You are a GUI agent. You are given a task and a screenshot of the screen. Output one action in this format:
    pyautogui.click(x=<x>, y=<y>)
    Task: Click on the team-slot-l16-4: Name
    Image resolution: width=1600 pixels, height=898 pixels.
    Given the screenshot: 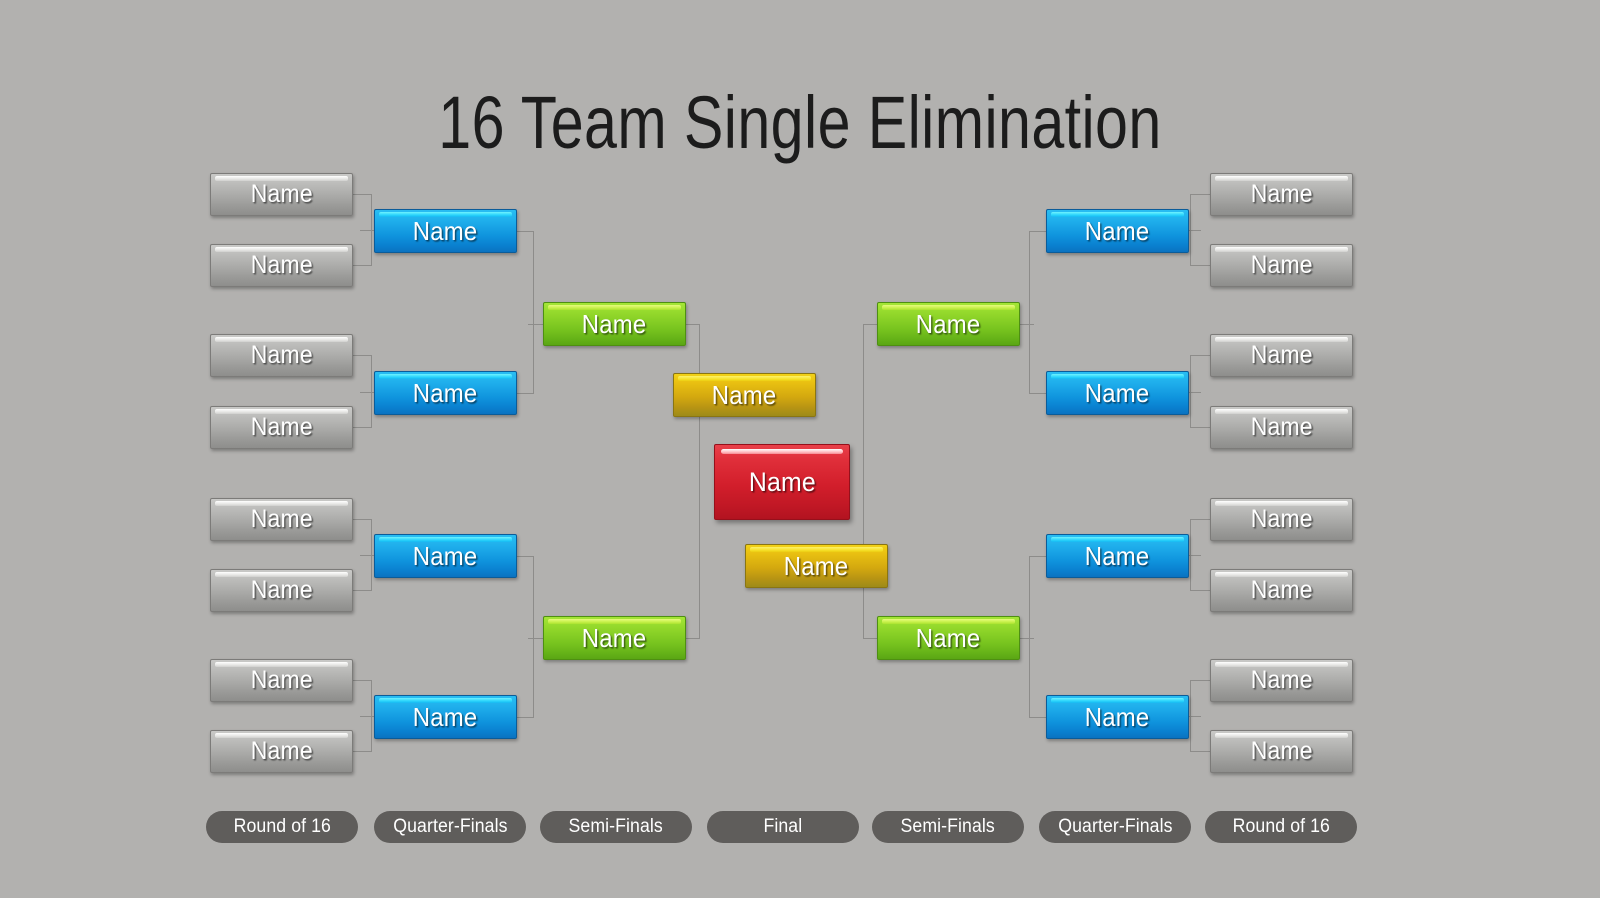 What is the action you would take?
    pyautogui.click(x=281, y=427)
    